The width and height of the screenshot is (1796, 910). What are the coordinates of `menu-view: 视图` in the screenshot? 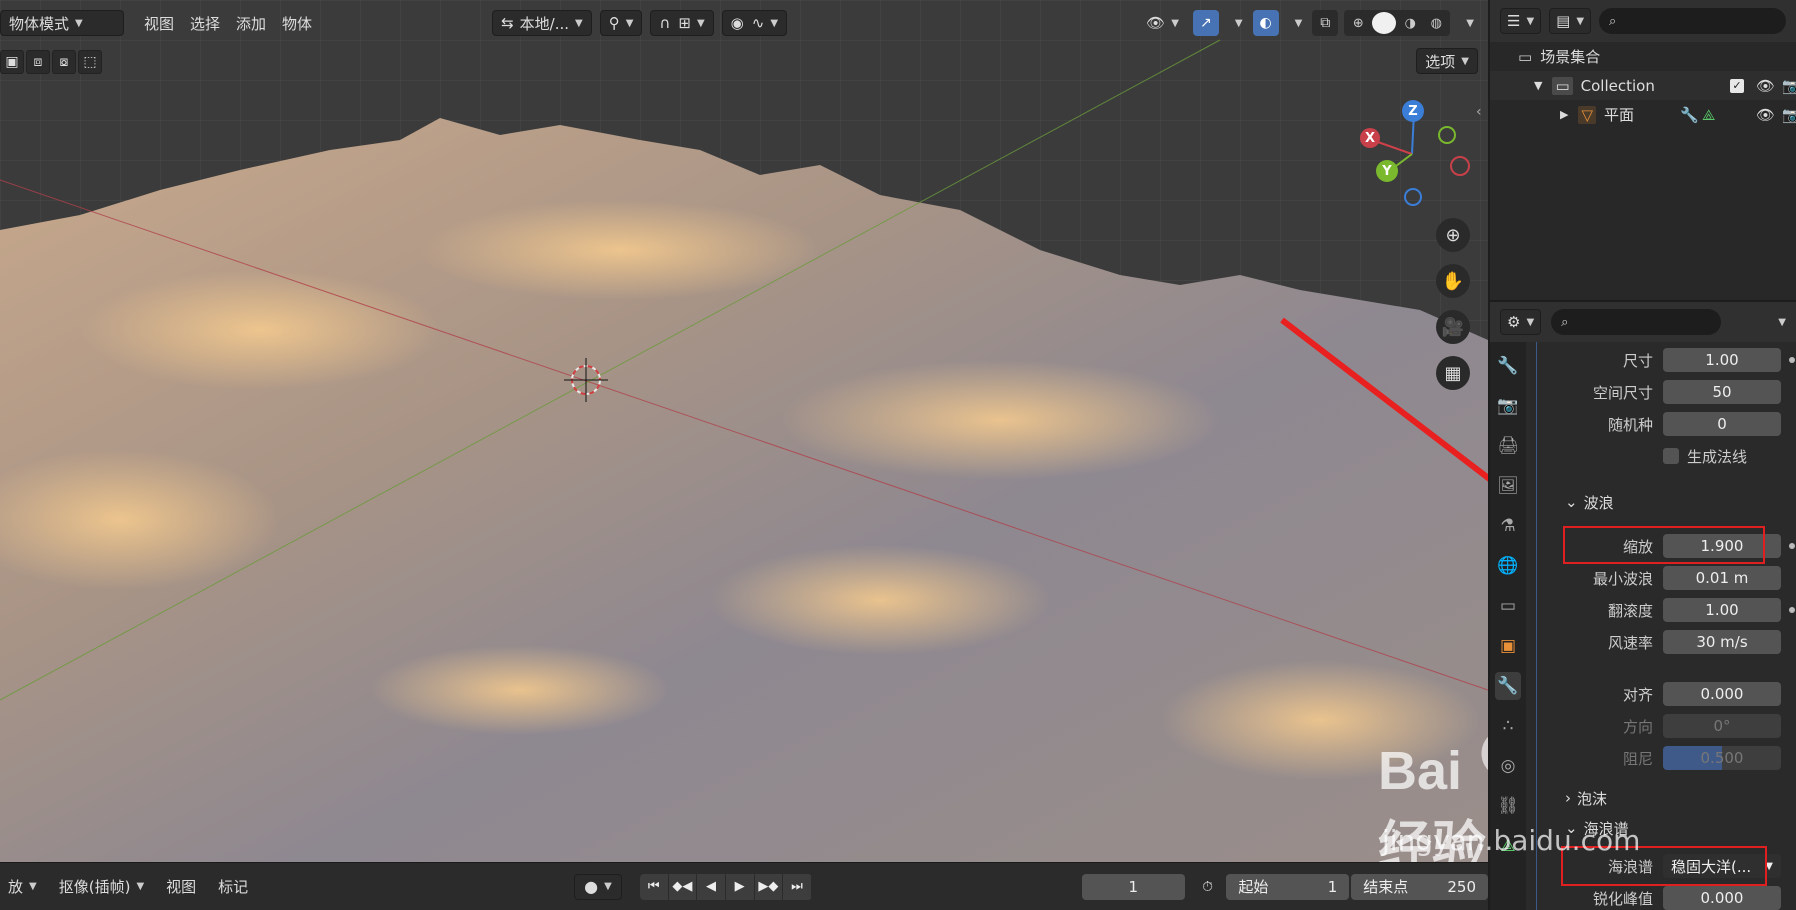 It's located at (159, 23).